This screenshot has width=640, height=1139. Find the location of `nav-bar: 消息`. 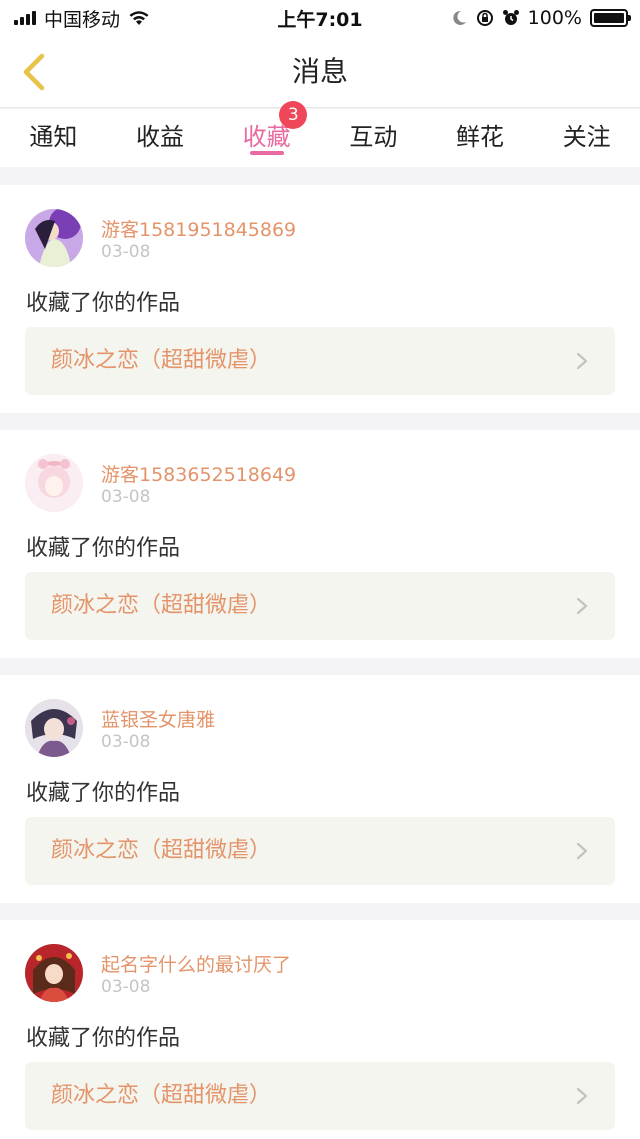

nav-bar: 消息 is located at coordinates (320, 72).